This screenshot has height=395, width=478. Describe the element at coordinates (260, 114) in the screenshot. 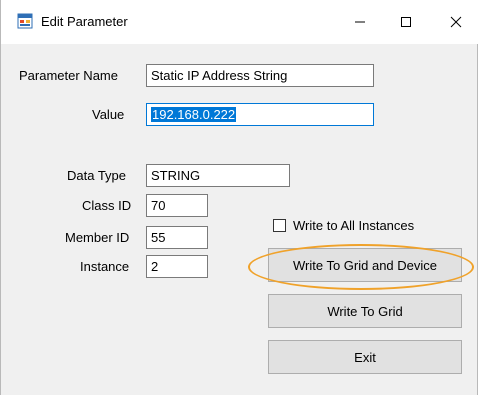

I see `value-field: 192.168.0.222` at that location.